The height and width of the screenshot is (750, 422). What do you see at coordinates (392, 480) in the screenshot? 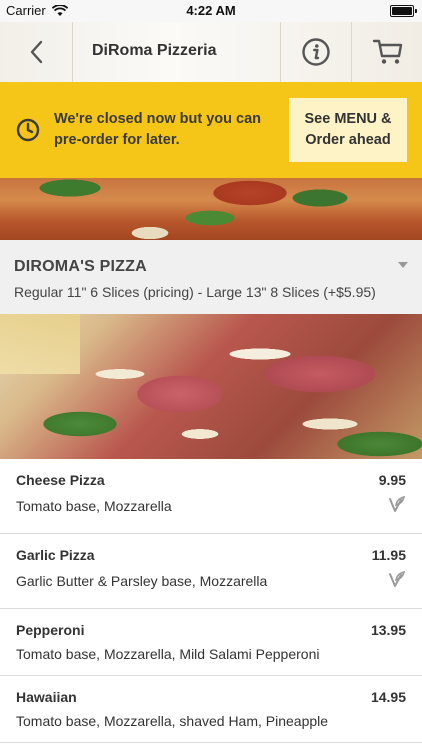
I see `item-price: 9.95` at bounding box center [392, 480].